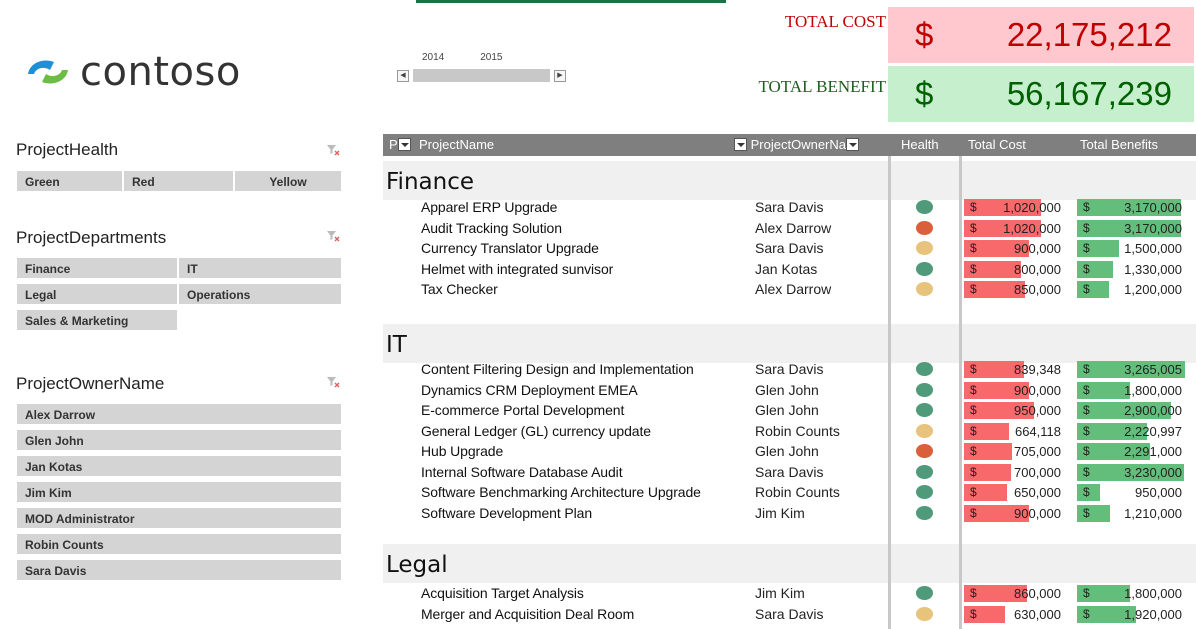 This screenshot has width=1196, height=629. What do you see at coordinates (1037, 451) in the screenshot?
I see `cost-value: 705,000` at bounding box center [1037, 451].